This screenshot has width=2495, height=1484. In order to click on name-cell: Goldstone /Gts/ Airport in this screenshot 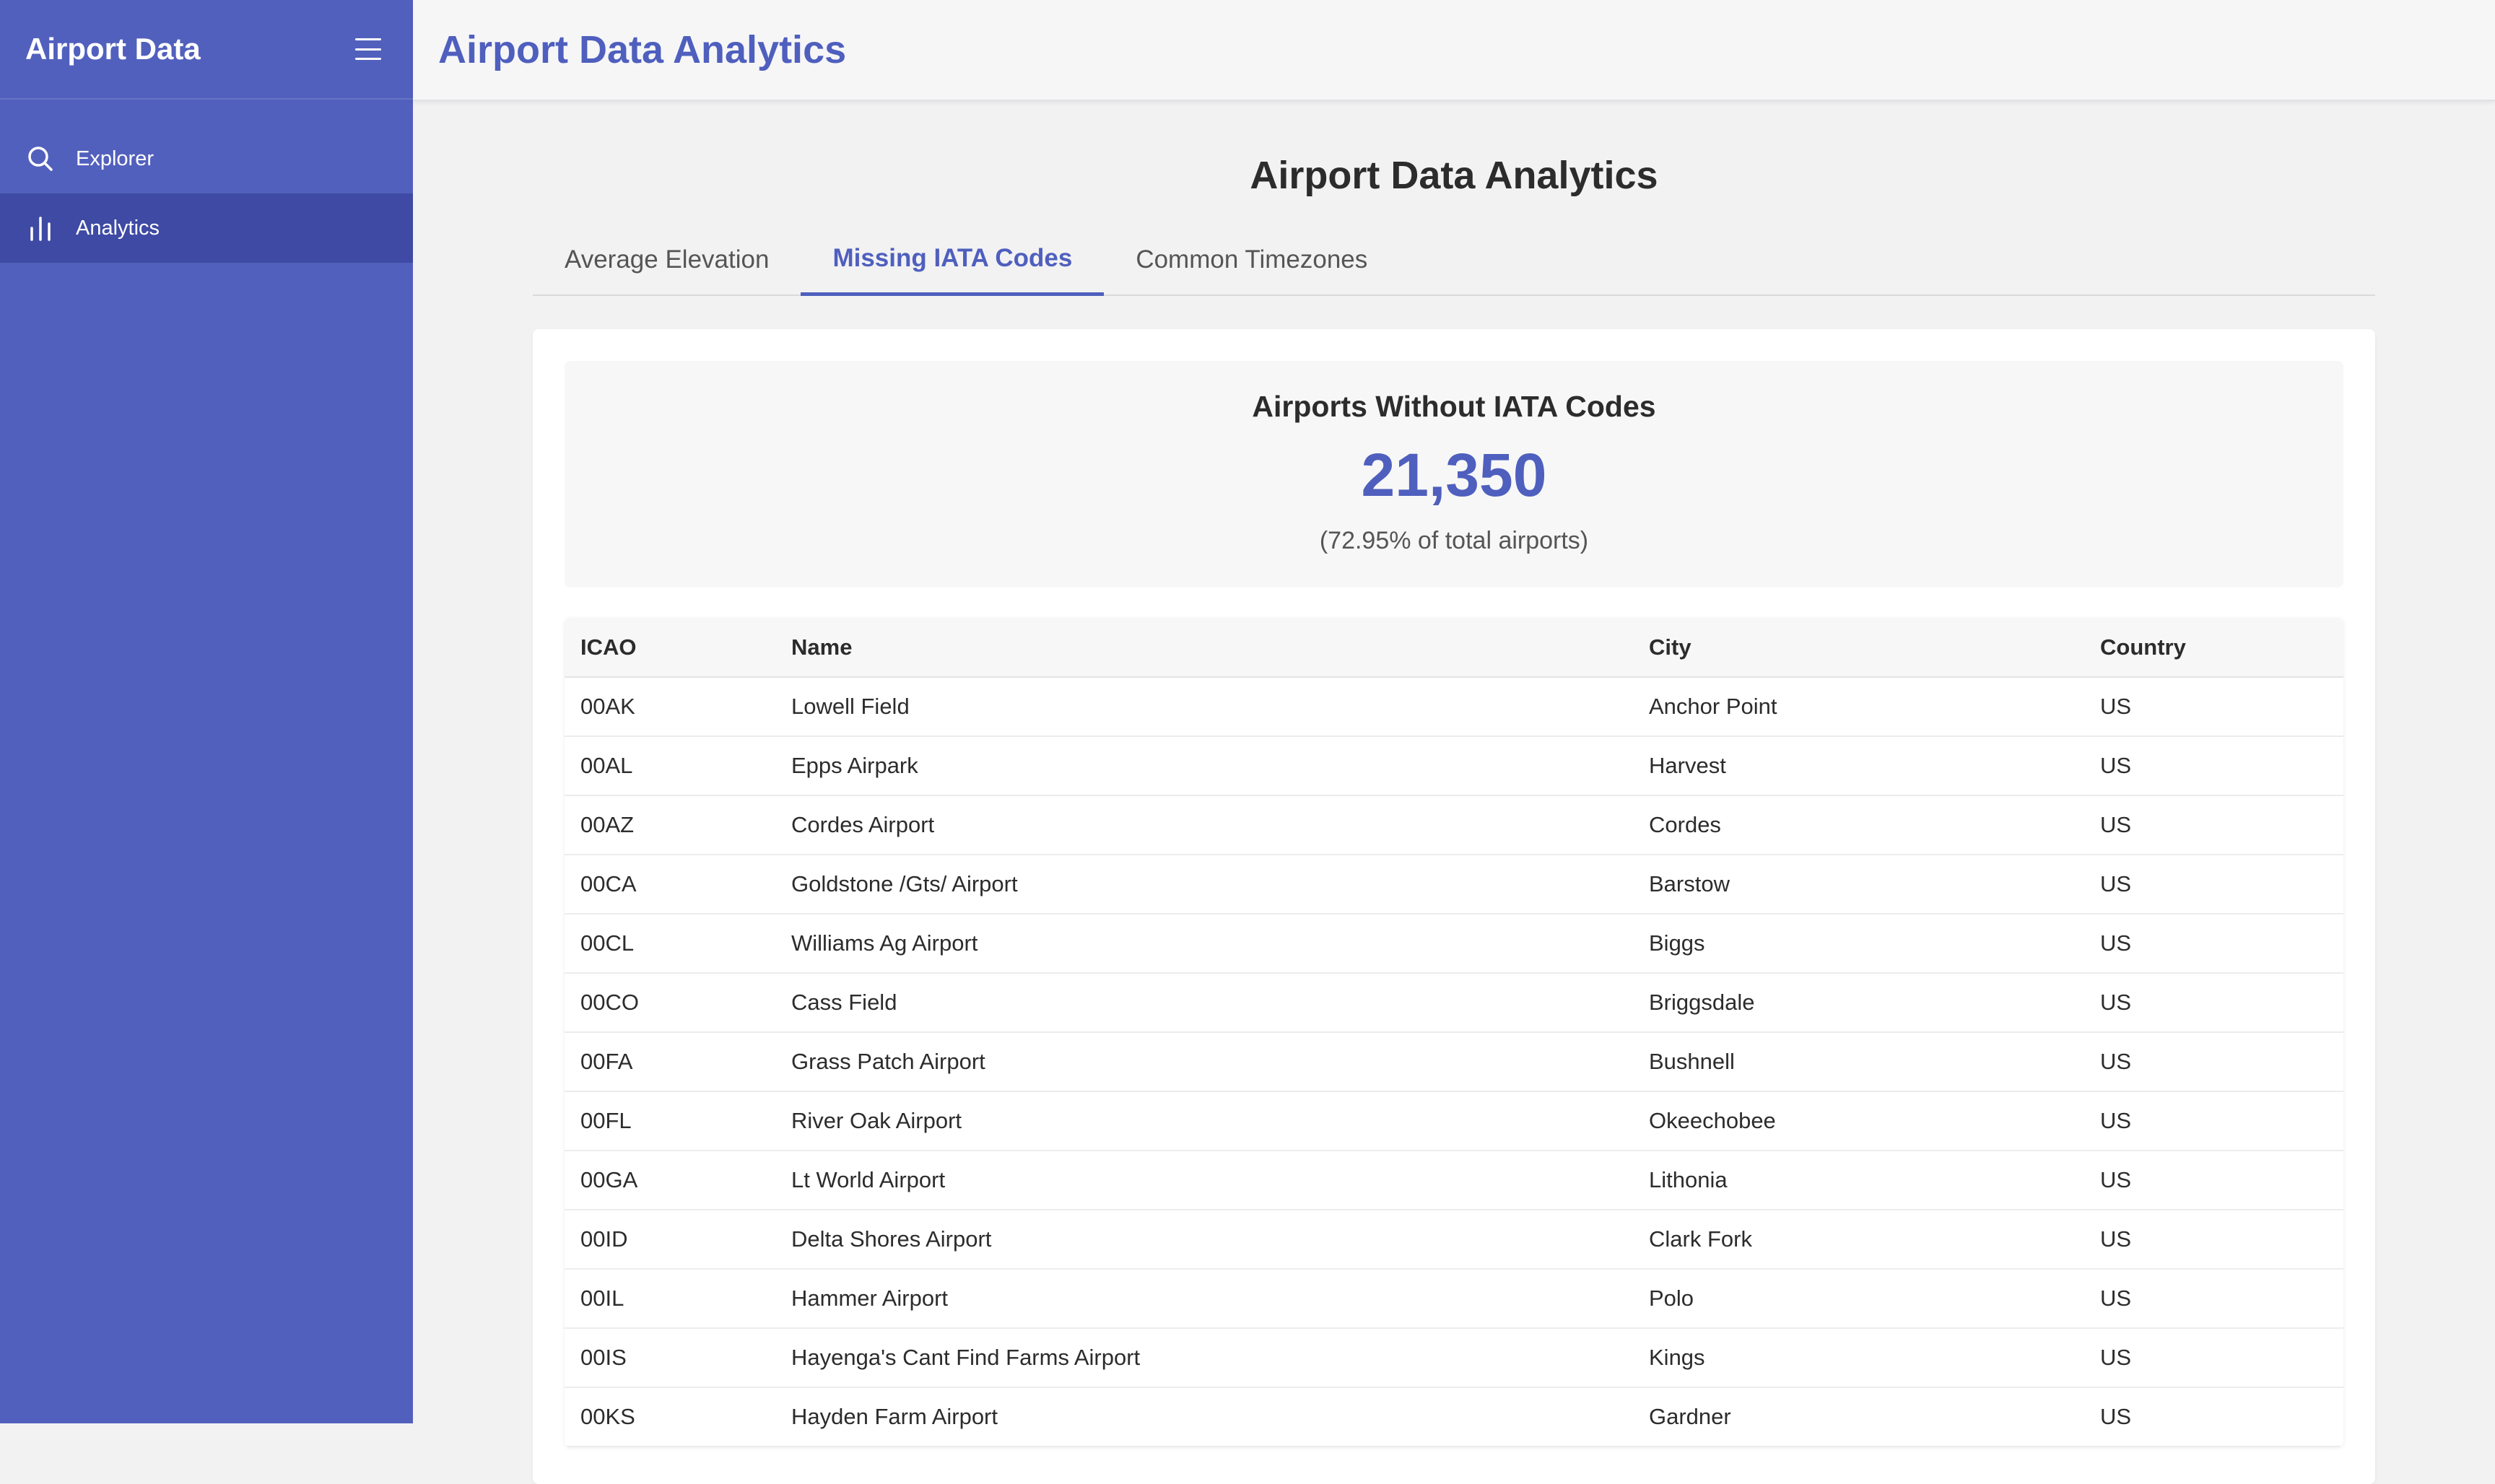, I will do `click(1204, 885)`.